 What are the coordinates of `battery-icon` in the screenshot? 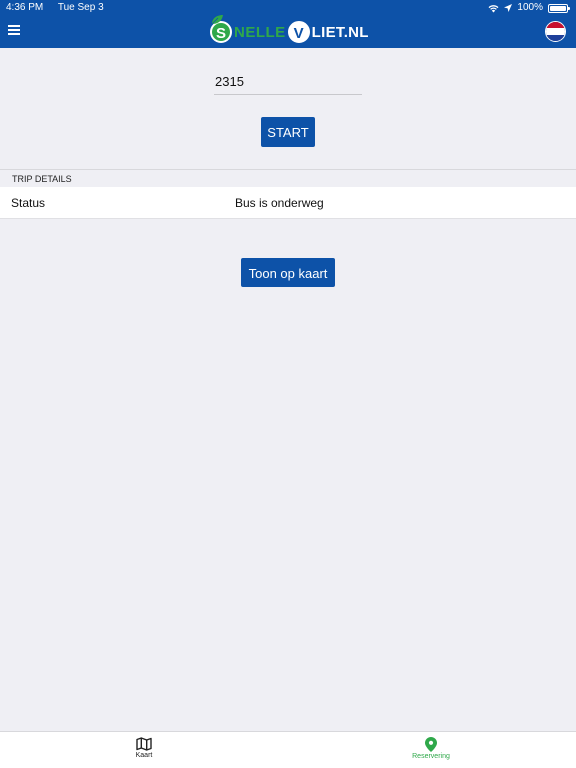 It's located at (559, 8).